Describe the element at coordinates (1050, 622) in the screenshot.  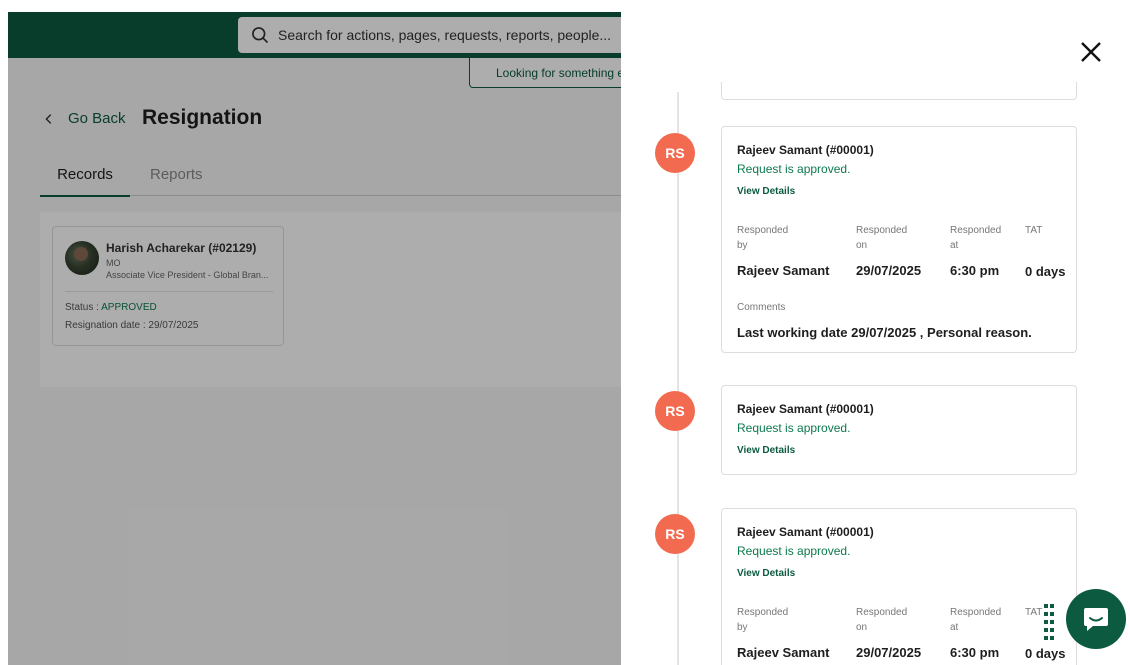
I see `grid-dots-icon` at that location.